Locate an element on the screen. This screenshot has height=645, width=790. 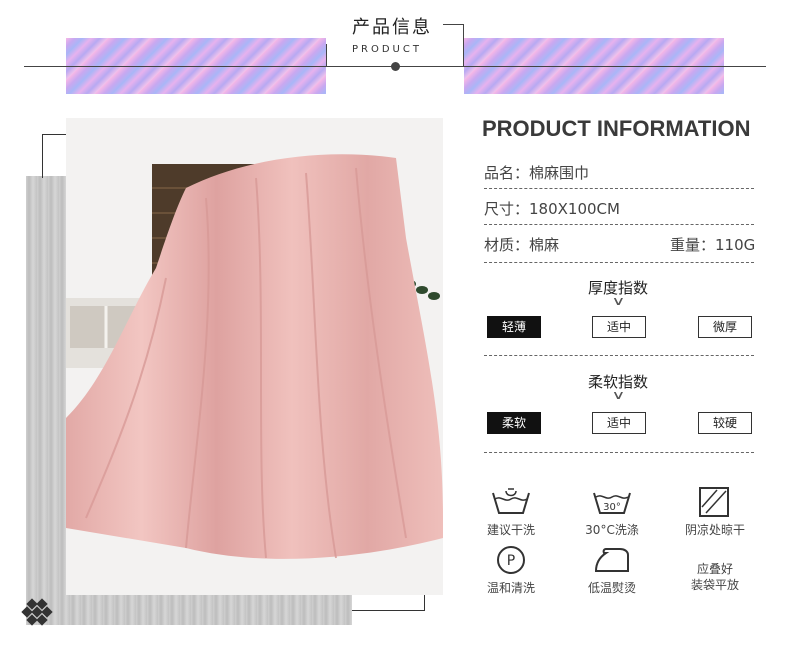
section-title: 产品信息 is located at coordinates (392, 27).